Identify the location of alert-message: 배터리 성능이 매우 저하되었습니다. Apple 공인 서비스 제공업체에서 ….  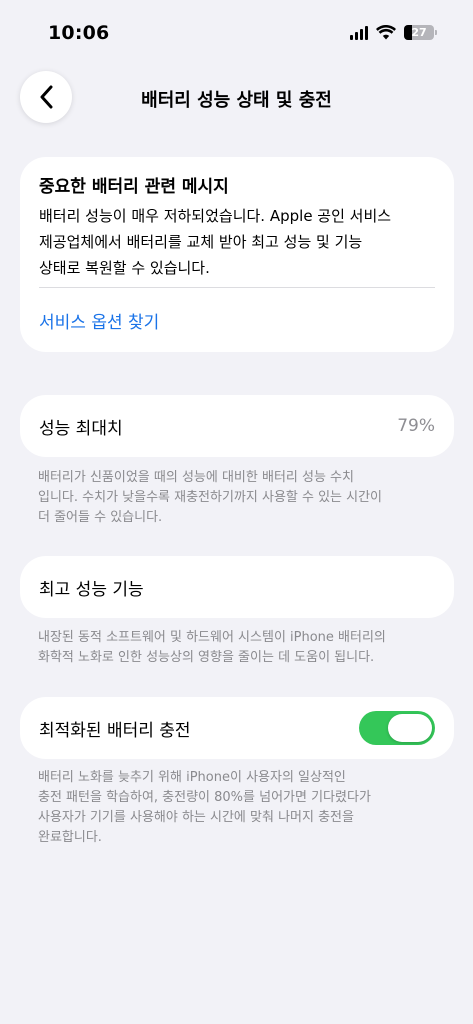
(238, 242).